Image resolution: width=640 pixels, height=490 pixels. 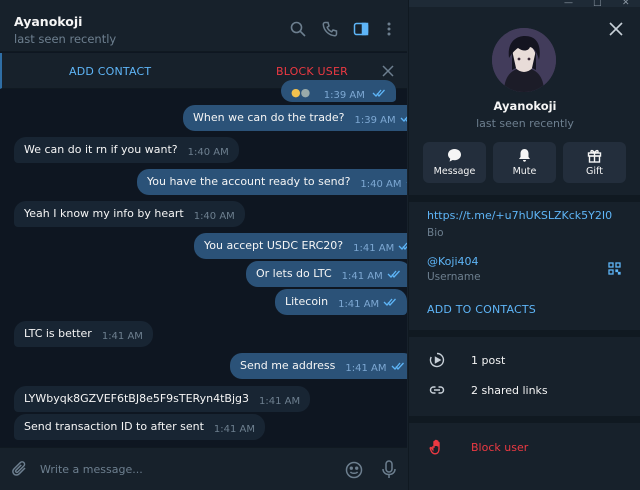 What do you see at coordinates (330, 29) in the screenshot?
I see `phone-icon` at bounding box center [330, 29].